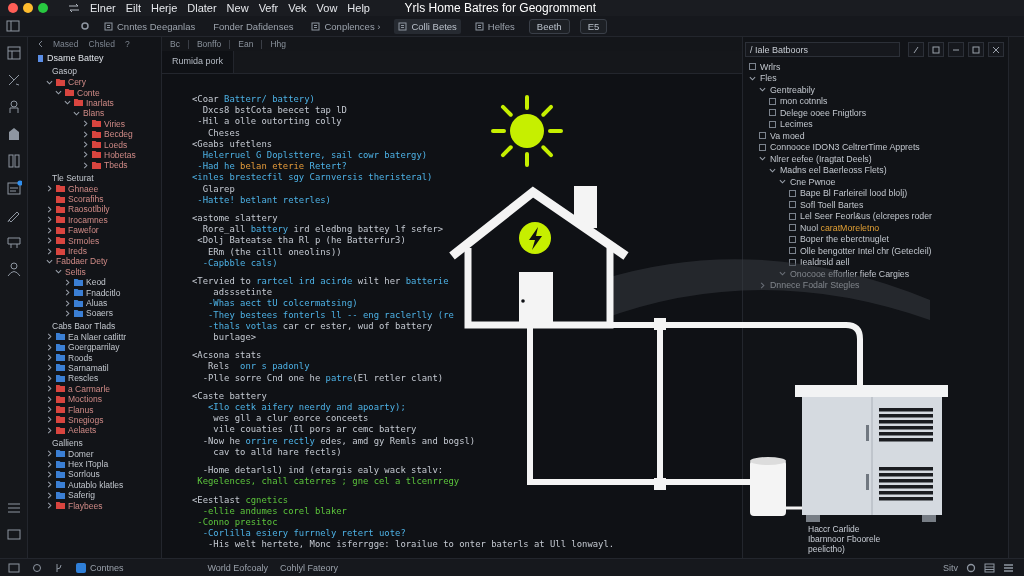  What do you see at coordinates (84, 240) in the screenshot?
I see `tree-item: Srmoles` at bounding box center [84, 240].